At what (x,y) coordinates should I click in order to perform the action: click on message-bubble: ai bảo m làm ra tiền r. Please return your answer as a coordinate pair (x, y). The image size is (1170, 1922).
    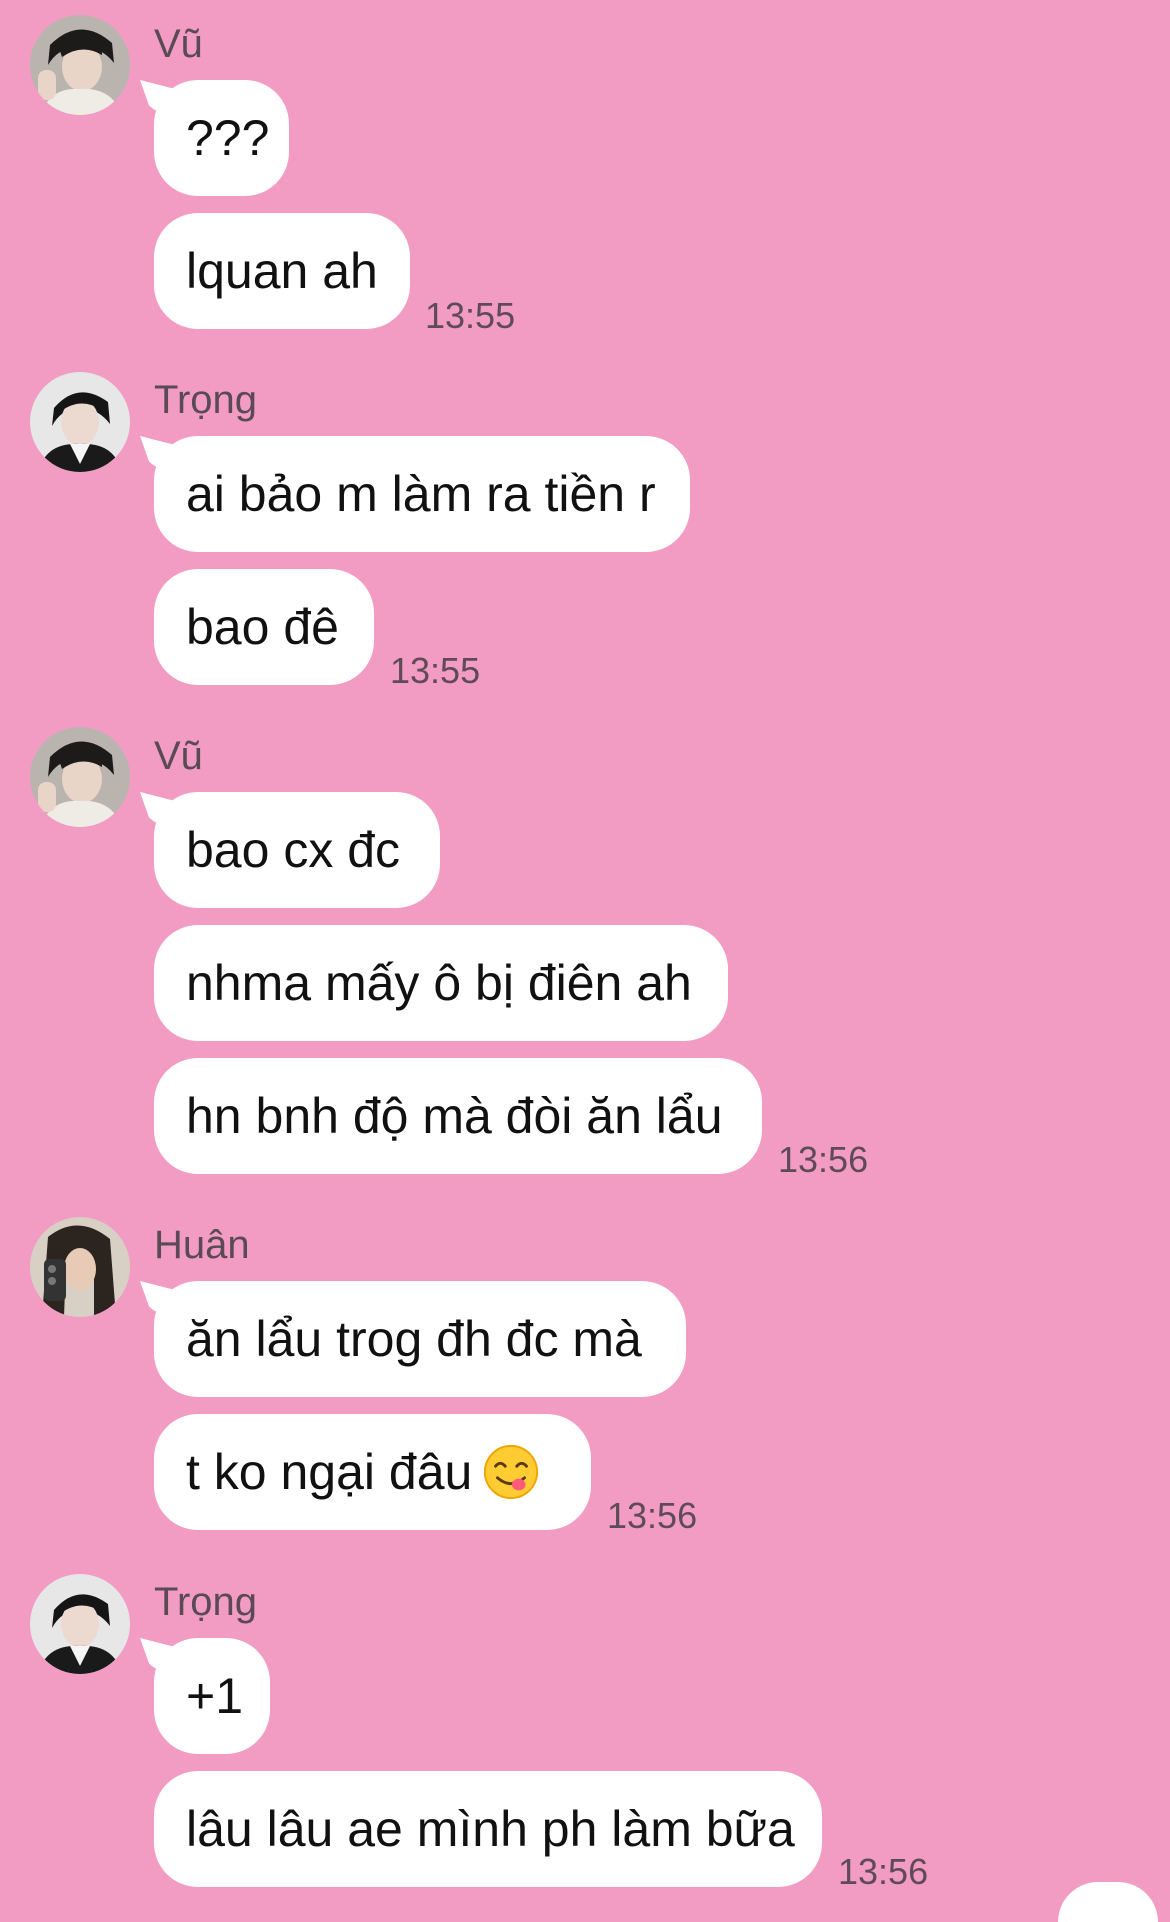
    Looking at the image, I should click on (422, 494).